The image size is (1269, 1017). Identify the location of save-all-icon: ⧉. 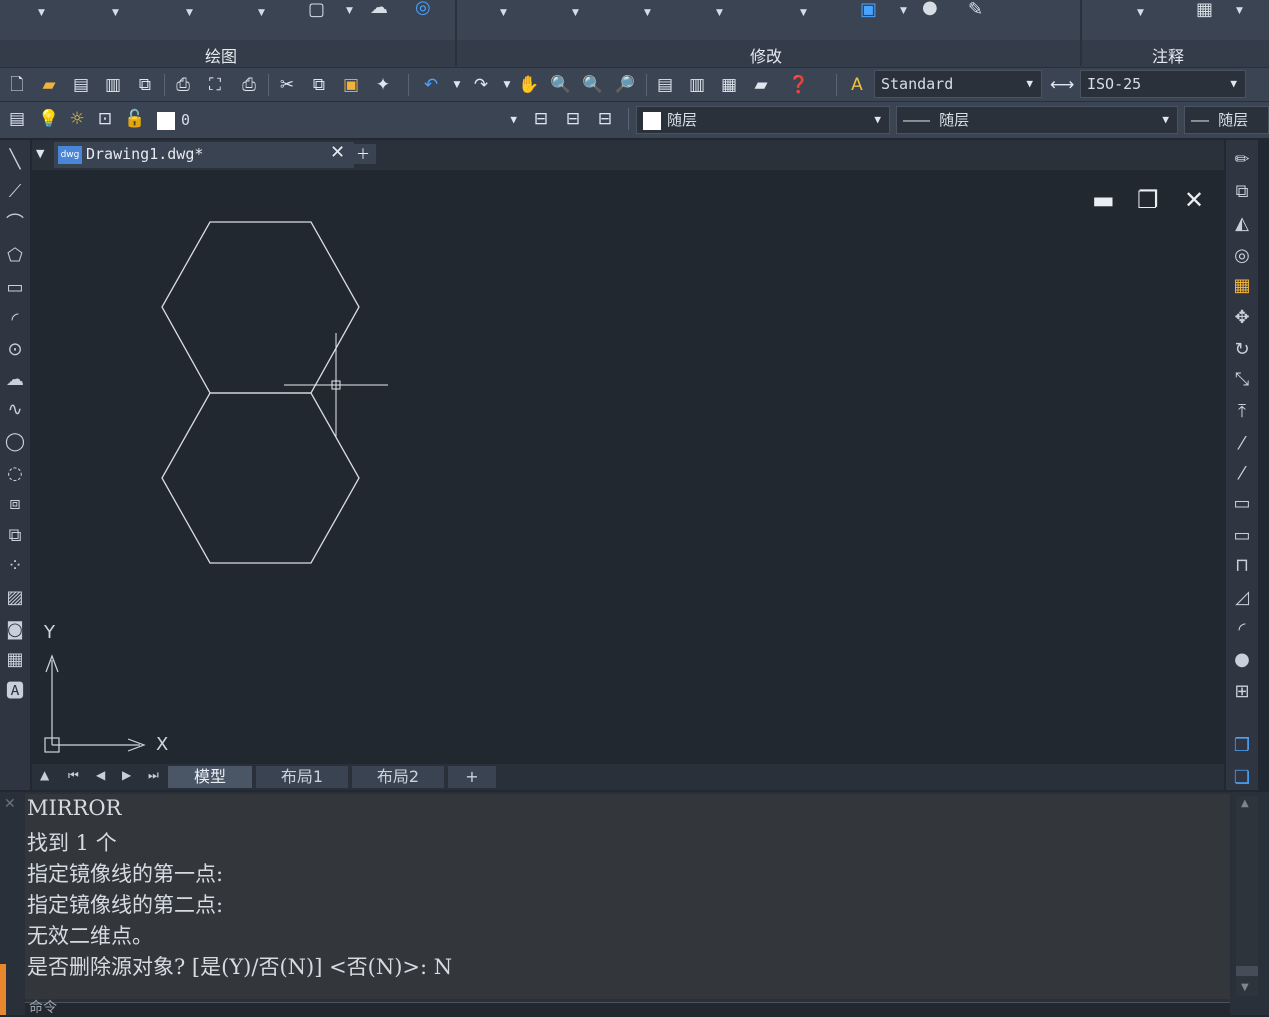
(145, 85).